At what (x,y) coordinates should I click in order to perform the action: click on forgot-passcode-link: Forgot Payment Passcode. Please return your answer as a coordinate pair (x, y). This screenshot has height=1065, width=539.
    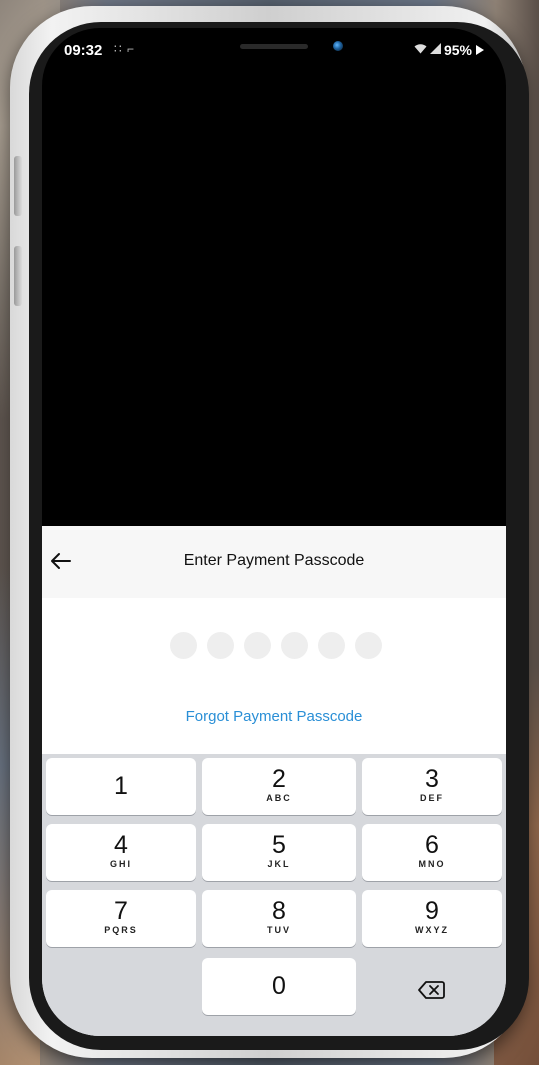
    Looking at the image, I should click on (274, 716).